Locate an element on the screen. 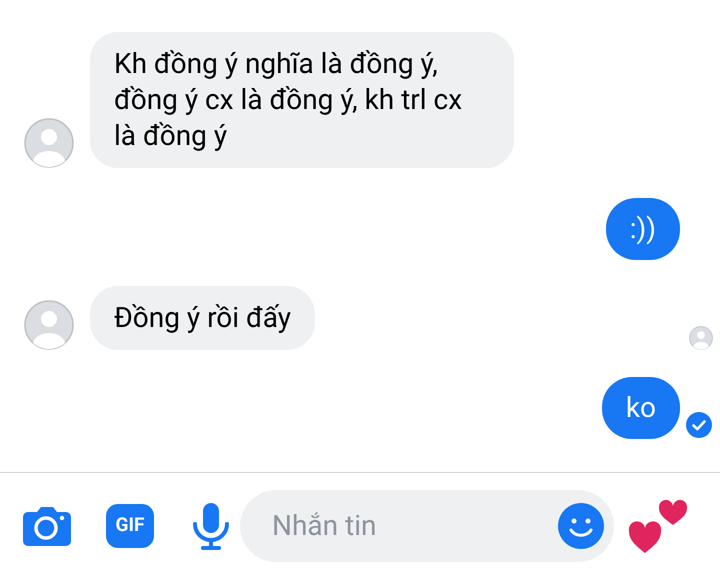  message-bubble: Kh đồng ý nghĩa là đồng ý, đồng ý cx là đồng ý, kh trl cx là đồng ý is located at coordinates (302, 100).